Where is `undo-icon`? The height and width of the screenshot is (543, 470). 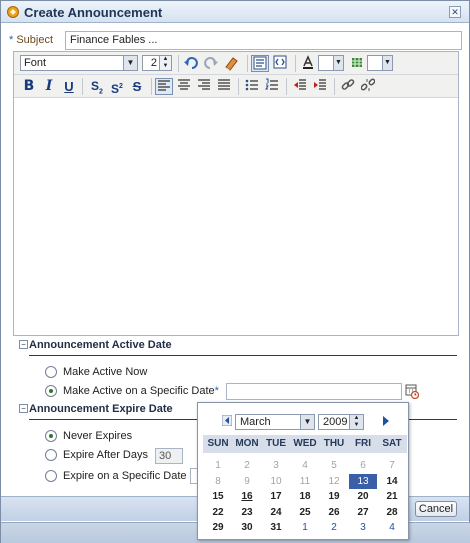 undo-icon is located at coordinates (191, 63).